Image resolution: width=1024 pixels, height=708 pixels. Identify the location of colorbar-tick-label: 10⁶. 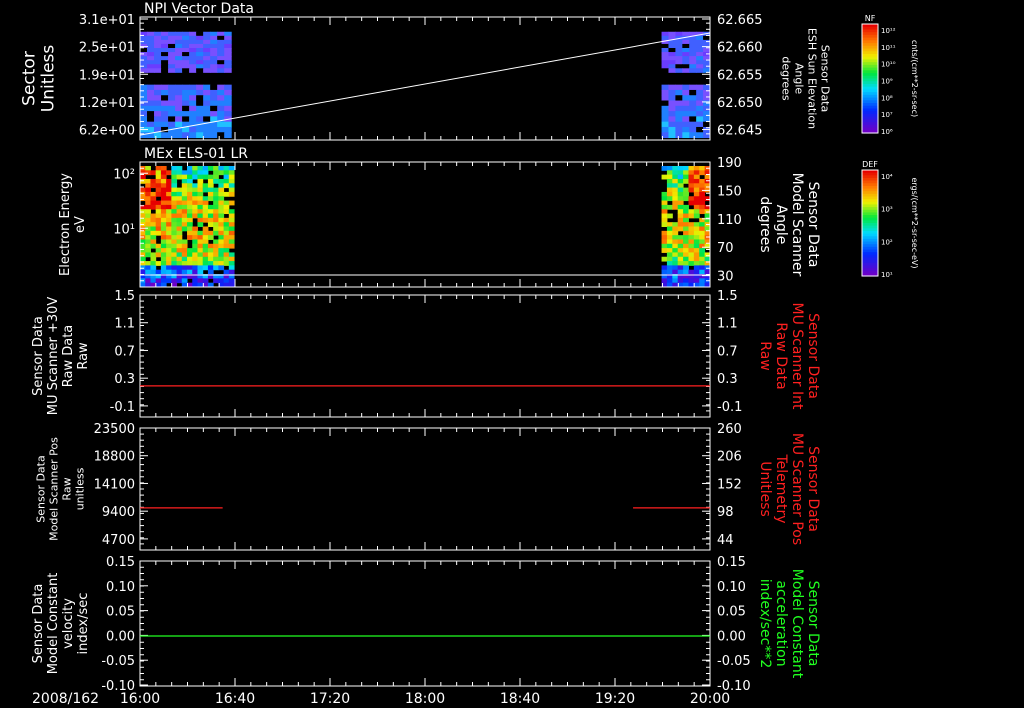
(887, 132).